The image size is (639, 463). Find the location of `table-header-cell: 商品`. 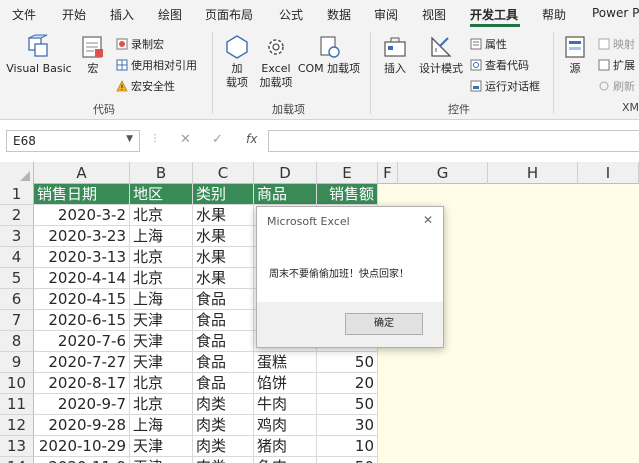

table-header-cell: 商品 is located at coordinates (285, 194).